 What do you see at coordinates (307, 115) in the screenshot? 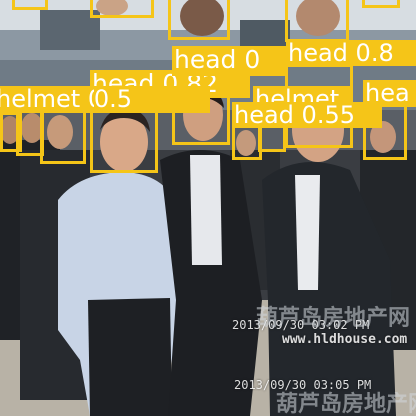
I see `detection-label: head 0.55` at bounding box center [307, 115].